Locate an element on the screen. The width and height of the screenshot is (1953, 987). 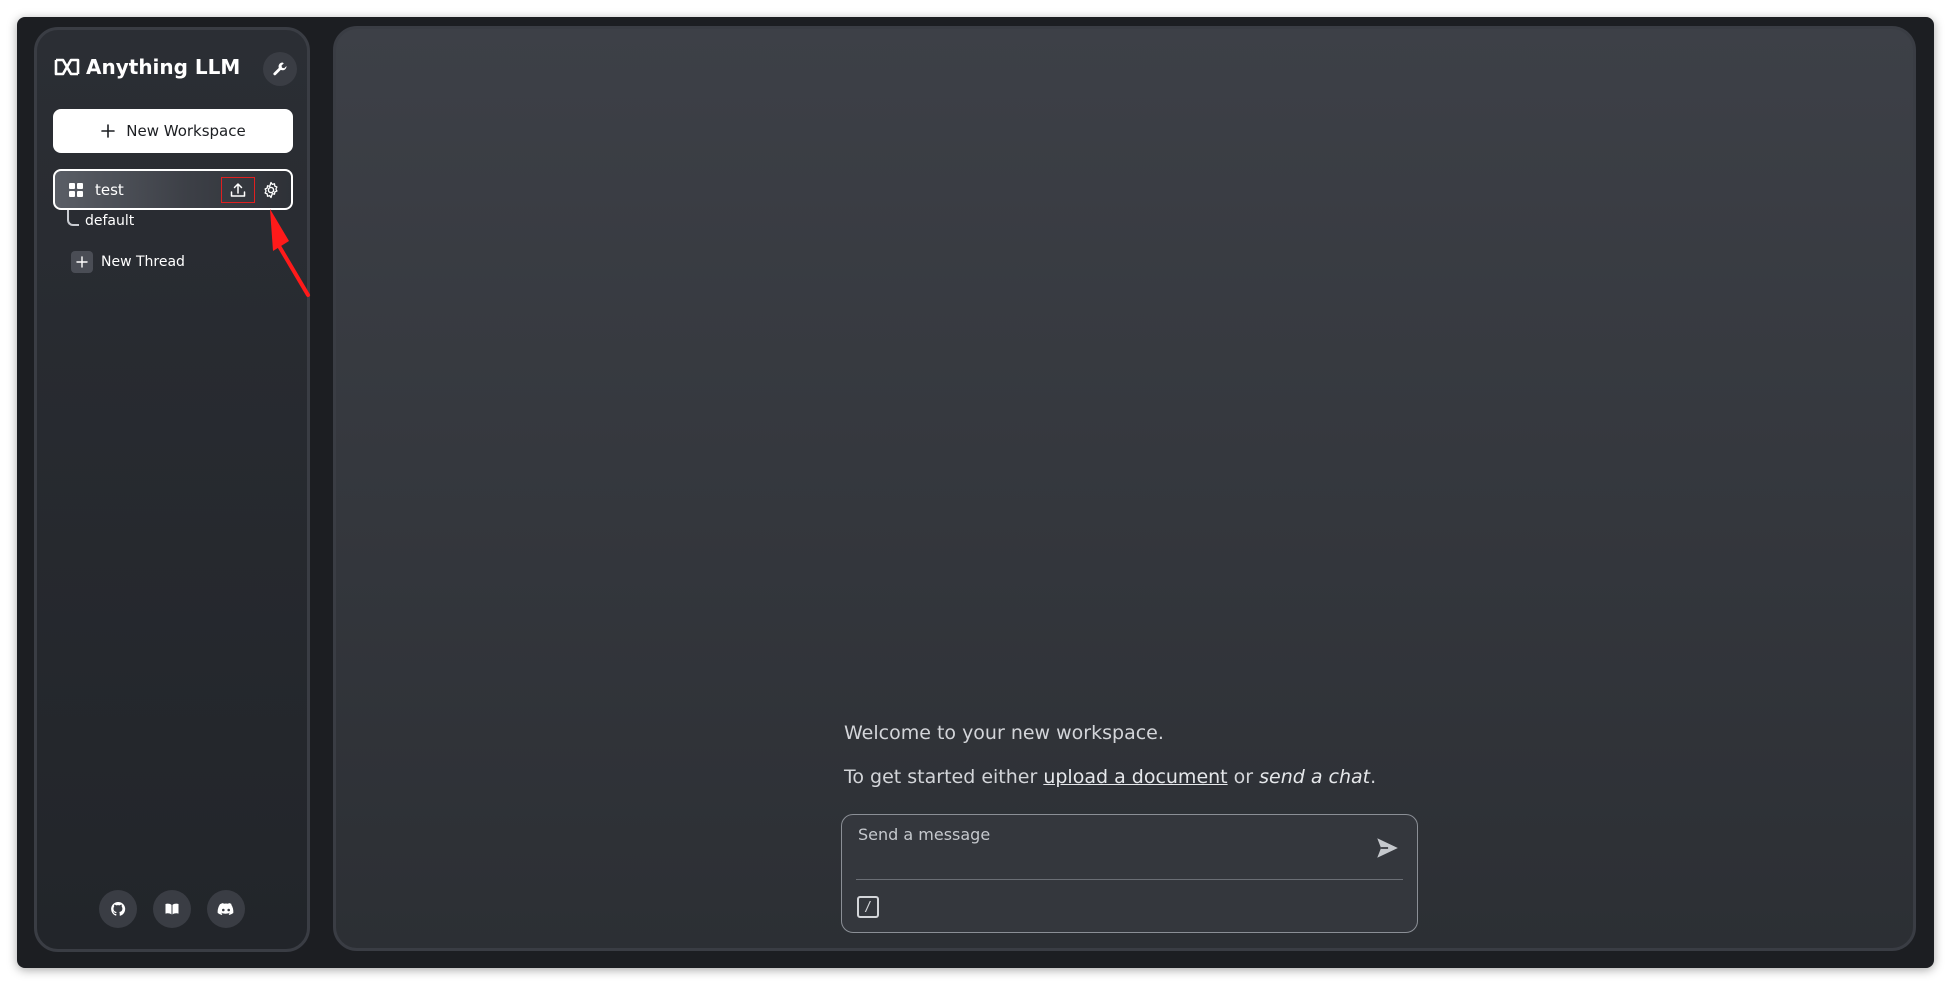
docs-book-icon is located at coordinates (172, 909).